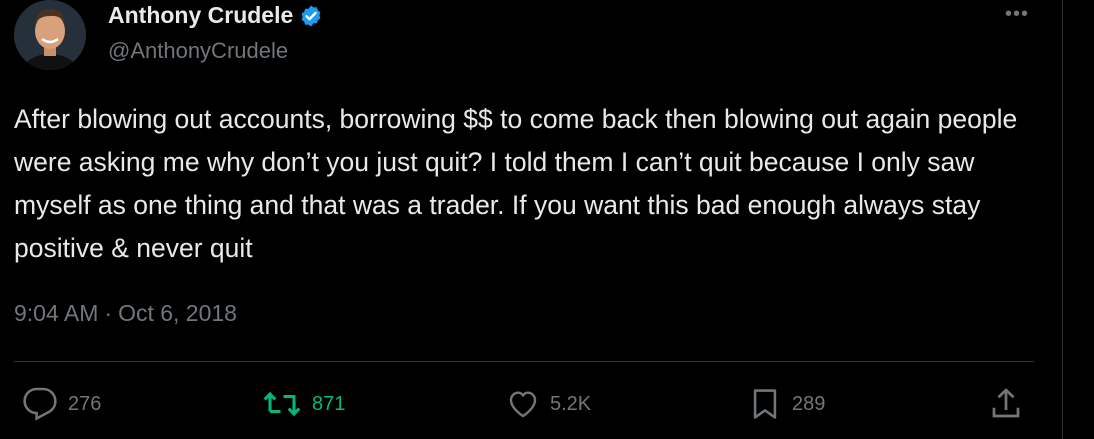 Image resolution: width=1094 pixels, height=439 pixels. What do you see at coordinates (311, 16) in the screenshot?
I see `verified-badge-icon` at bounding box center [311, 16].